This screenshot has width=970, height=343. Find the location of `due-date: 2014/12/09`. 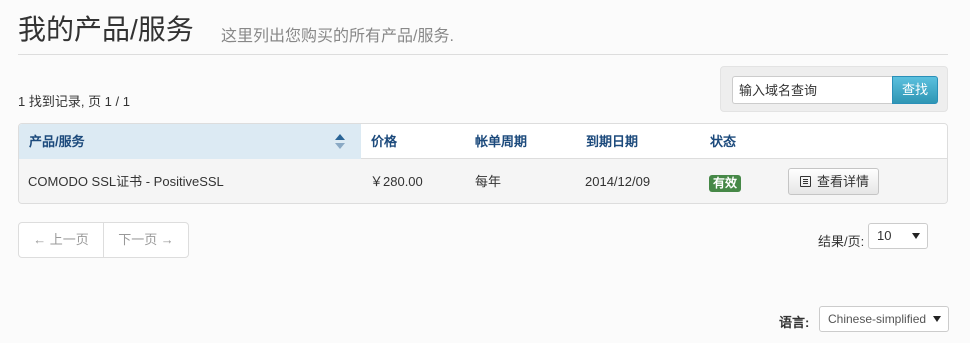

due-date: 2014/12/09 is located at coordinates (618, 181).